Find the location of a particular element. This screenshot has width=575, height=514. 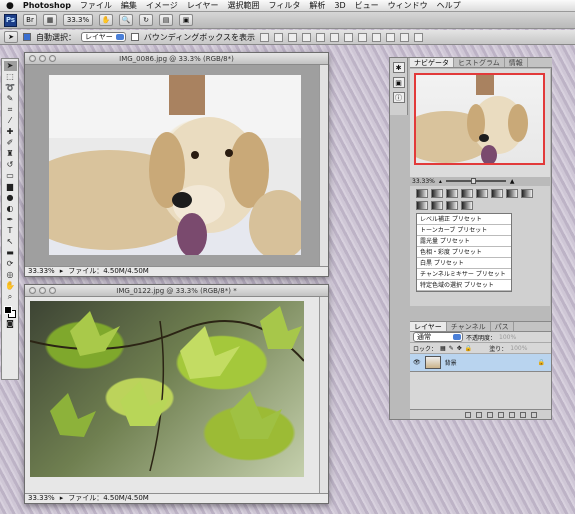

preset-channel-mixer: チャンネルミキサー プリセット is located at coordinates (464, 274).